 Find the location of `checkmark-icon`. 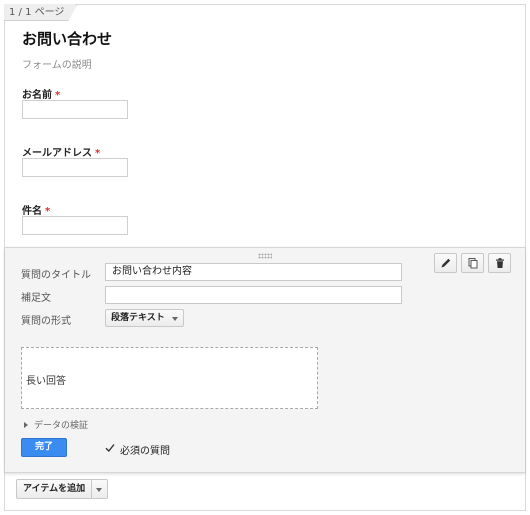

checkmark-icon is located at coordinates (112, 449).